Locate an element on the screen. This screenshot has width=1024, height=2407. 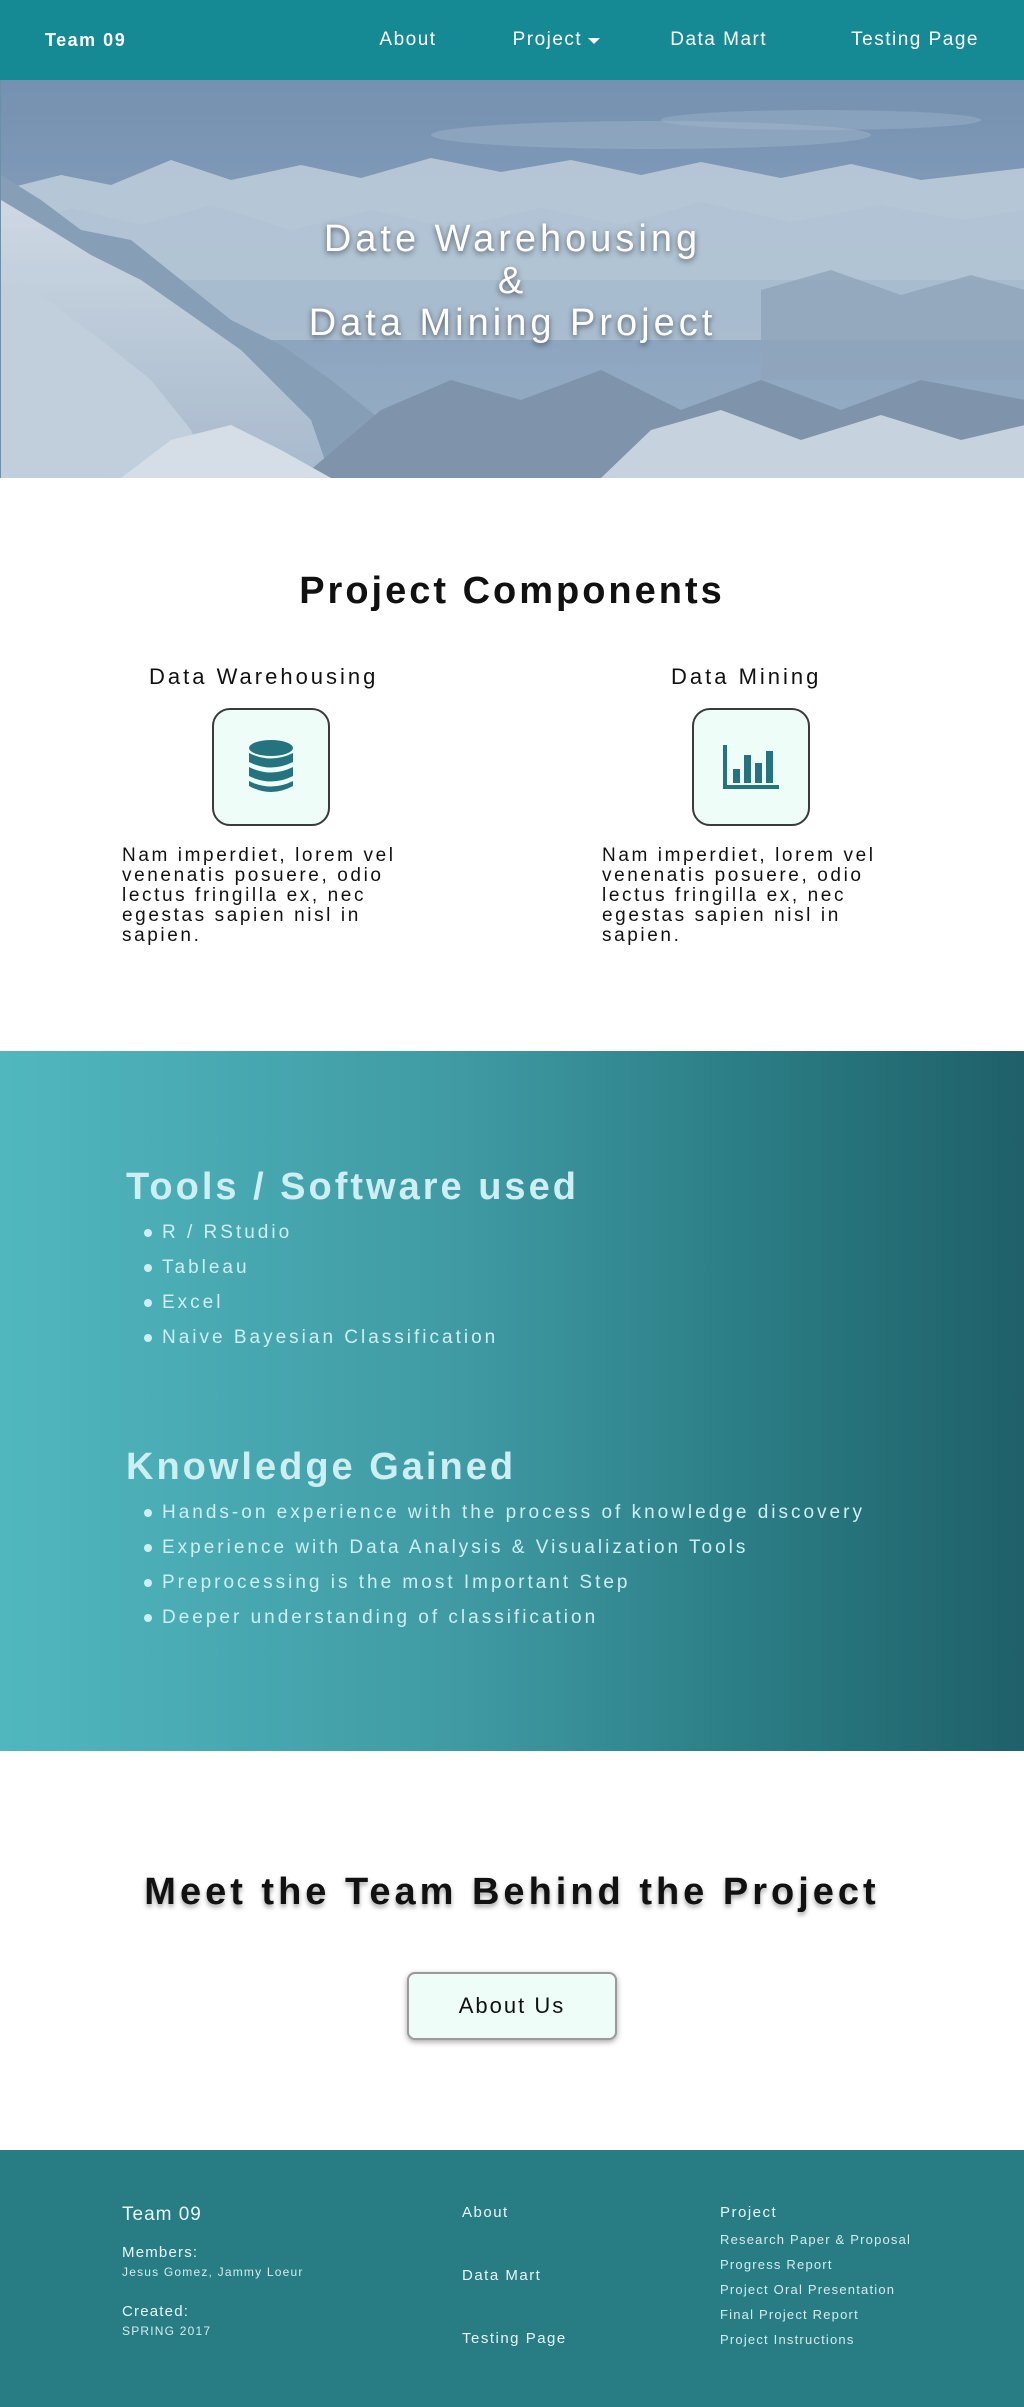
brand-link: Team 09 is located at coordinates (85, 40).